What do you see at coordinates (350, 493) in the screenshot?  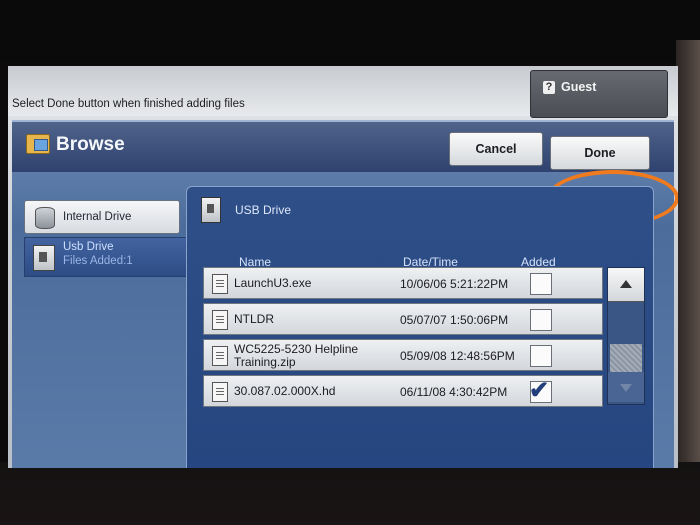 I see `device-bezel-bottom` at bounding box center [350, 493].